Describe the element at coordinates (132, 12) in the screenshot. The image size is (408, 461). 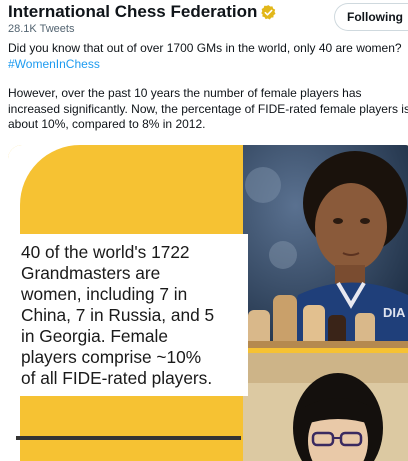
I see `account-name: International Chess Federation` at that location.